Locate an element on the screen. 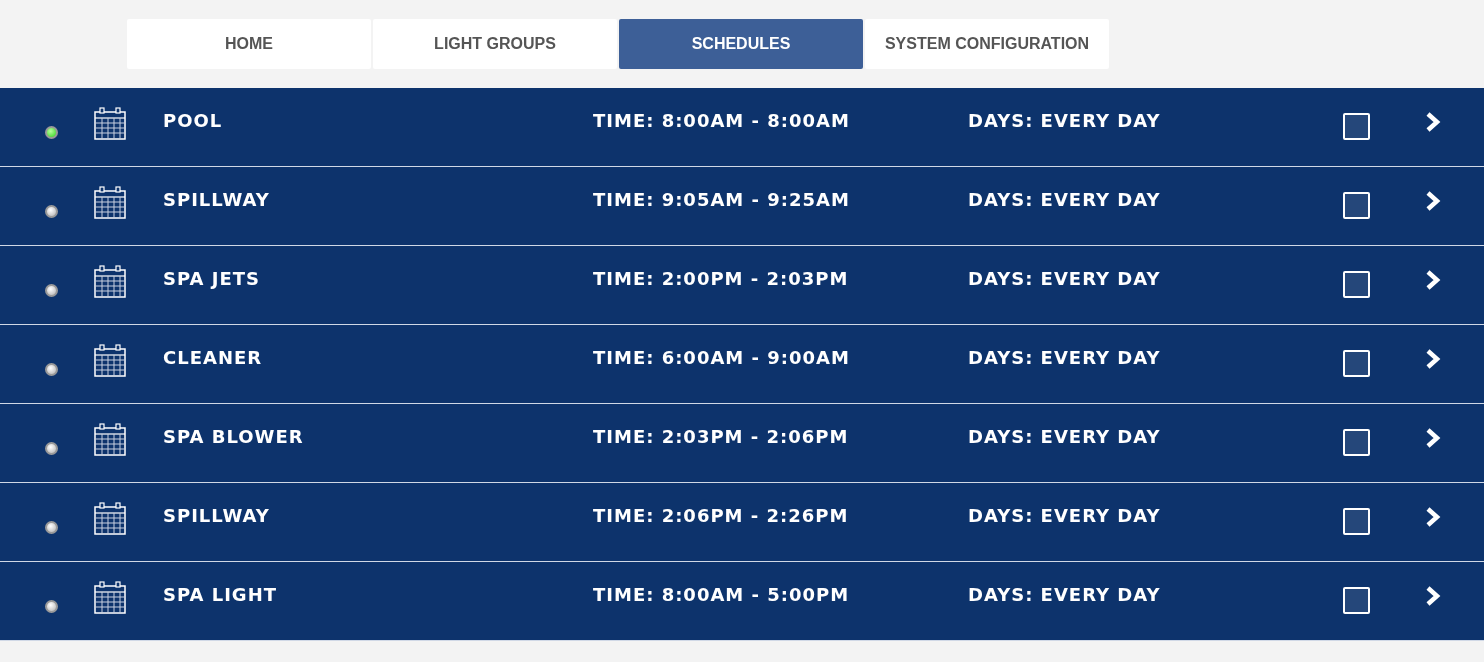  schedule-row: CLEANER TIME: 6:00AM - 9:00AM DAYS: EVERY DAY is located at coordinates (742, 364).